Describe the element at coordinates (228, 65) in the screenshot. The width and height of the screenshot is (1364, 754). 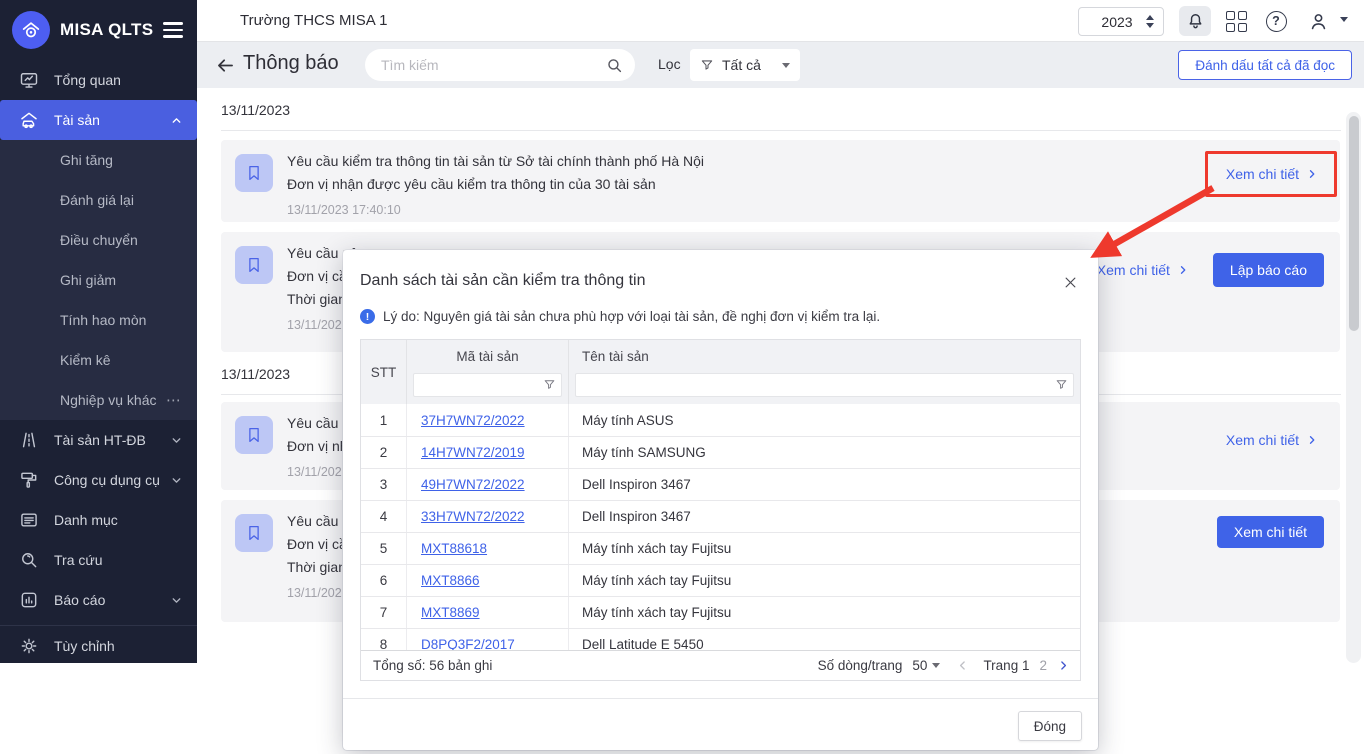
I see `back-button` at that location.